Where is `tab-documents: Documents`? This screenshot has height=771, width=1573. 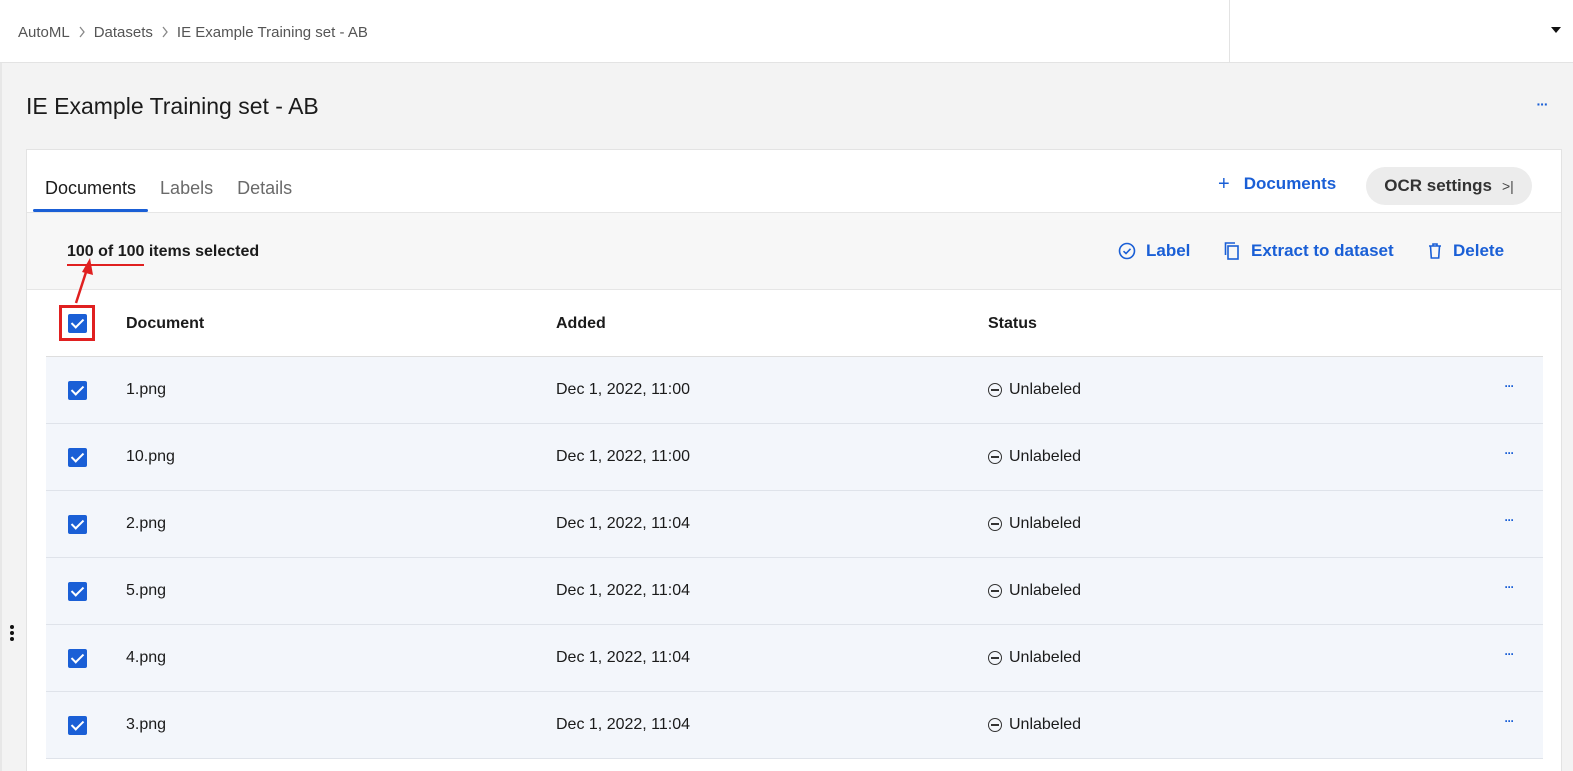 tab-documents: Documents is located at coordinates (91, 181).